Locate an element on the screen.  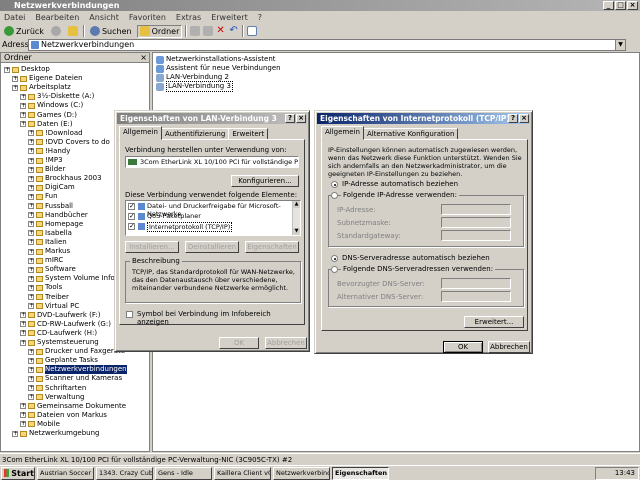
tree-item: + Gemeinsame Dokumente is located at coordinates (73, 406).